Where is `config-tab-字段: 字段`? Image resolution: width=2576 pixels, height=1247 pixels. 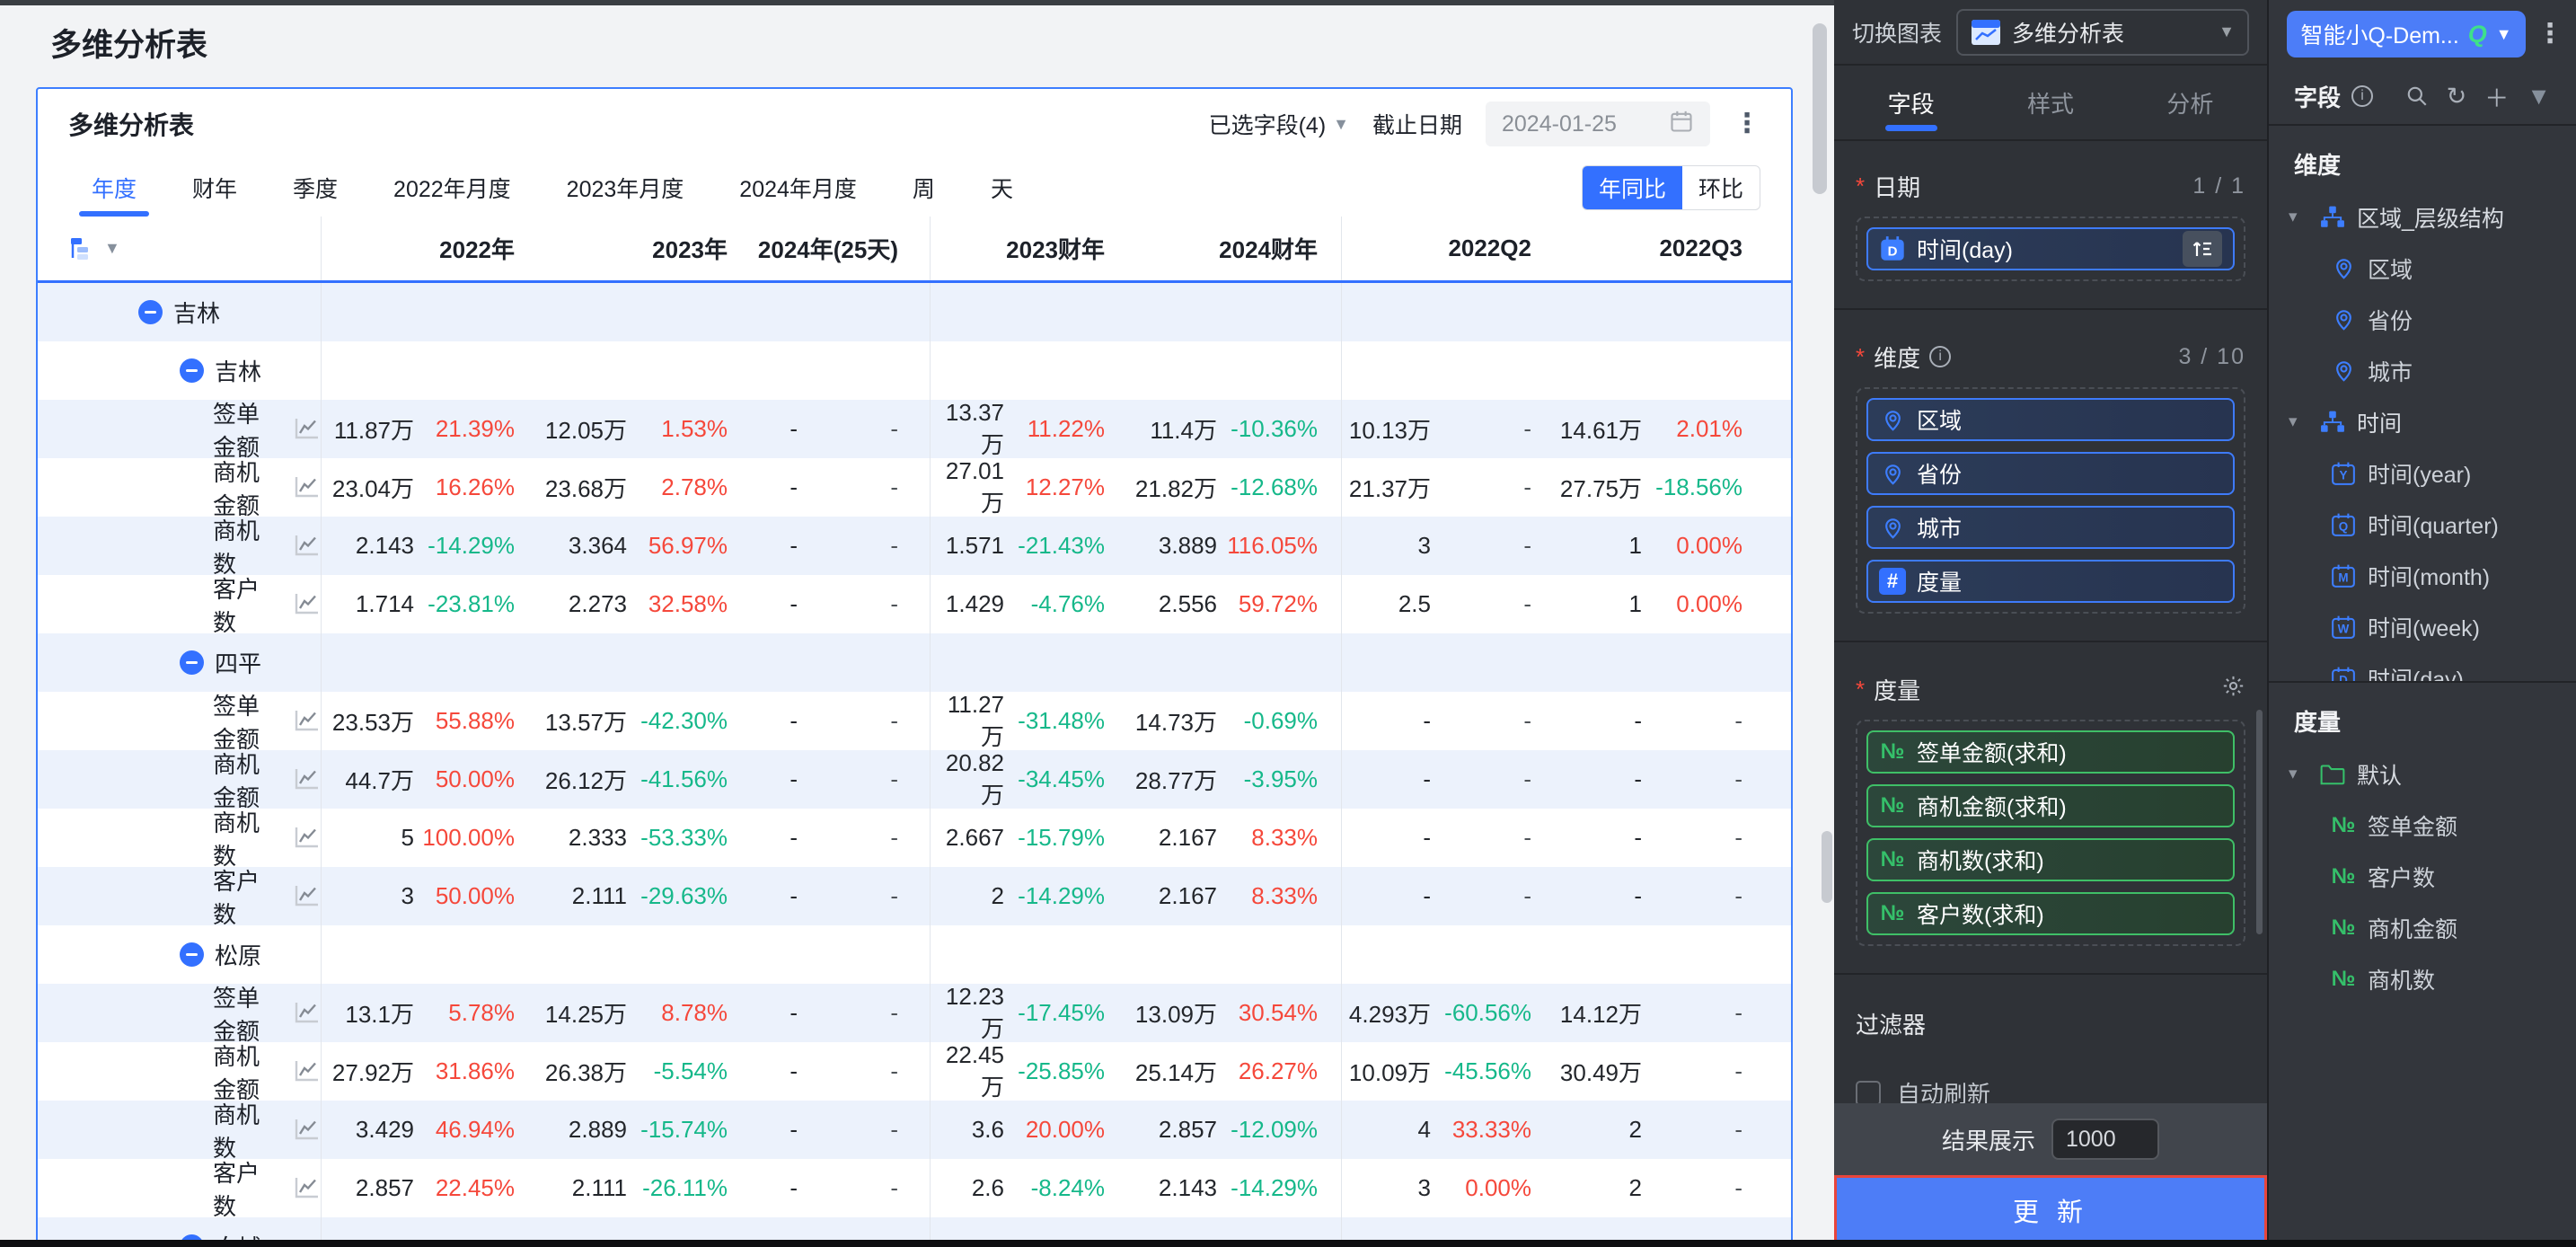
config-tab-字段: 字段 is located at coordinates (1911, 103).